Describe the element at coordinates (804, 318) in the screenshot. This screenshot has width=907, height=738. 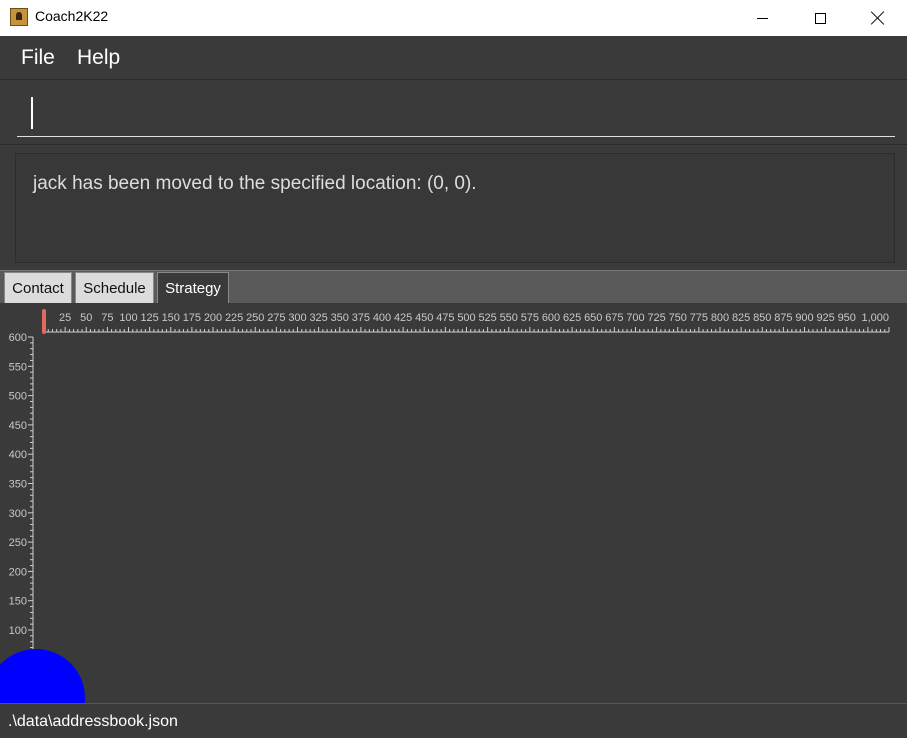
I see `x-axis-tick-label: 900` at that location.